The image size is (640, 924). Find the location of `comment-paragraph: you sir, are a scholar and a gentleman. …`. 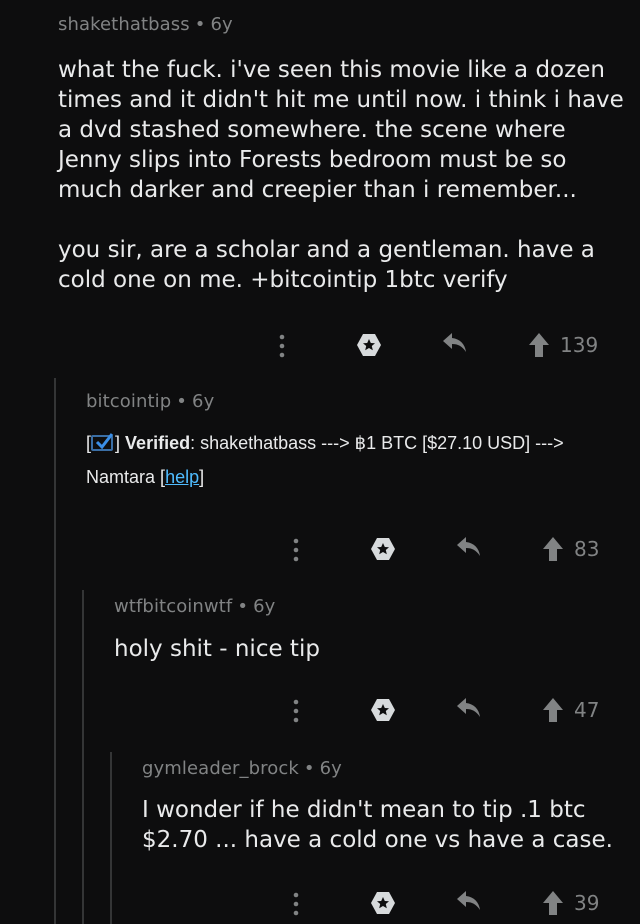

comment-paragraph: you sir, are a scholar and a gentleman. … is located at coordinates (326, 265).